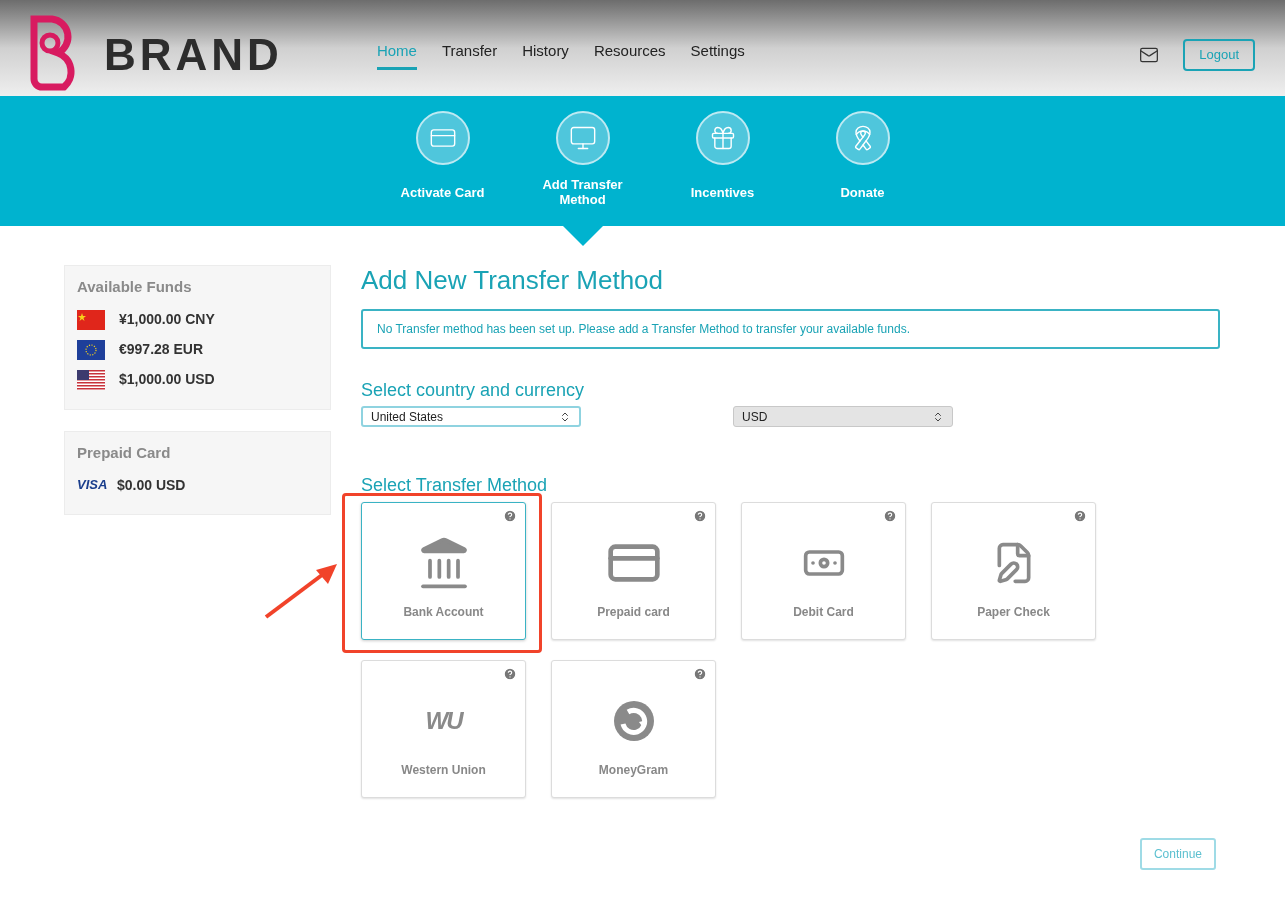 This screenshot has width=1285, height=898. Describe the element at coordinates (455, 485) in the screenshot. I see `section-heading: Select Transfer Method` at that location.